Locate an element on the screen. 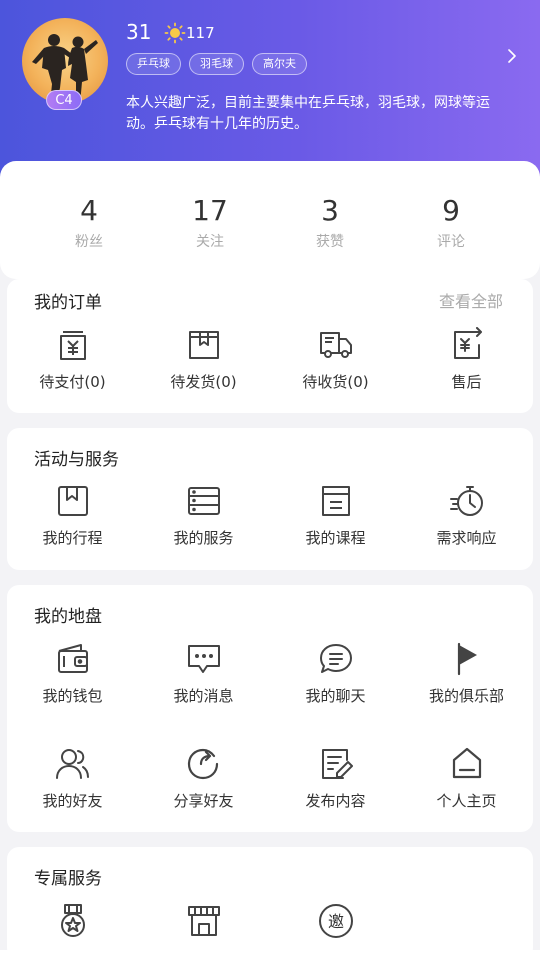 The width and height of the screenshot is (540, 960). view-all-orders-link: 查看全部 is located at coordinates (471, 300).